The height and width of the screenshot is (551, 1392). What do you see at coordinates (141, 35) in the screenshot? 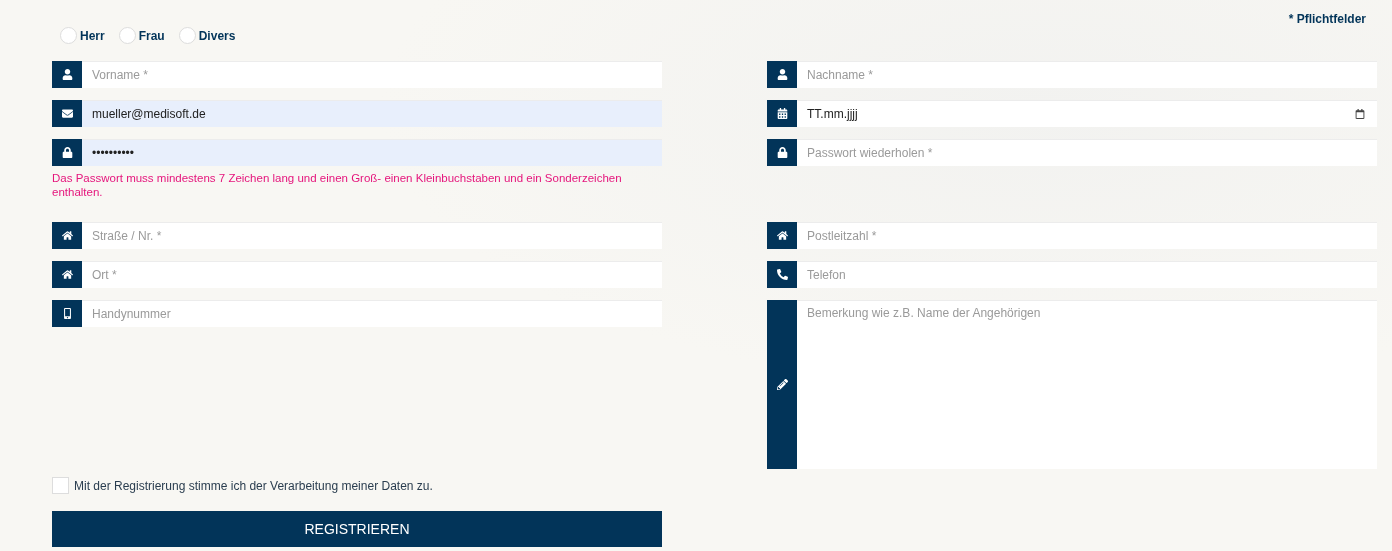
I see `salutation-radio: Frau` at bounding box center [141, 35].